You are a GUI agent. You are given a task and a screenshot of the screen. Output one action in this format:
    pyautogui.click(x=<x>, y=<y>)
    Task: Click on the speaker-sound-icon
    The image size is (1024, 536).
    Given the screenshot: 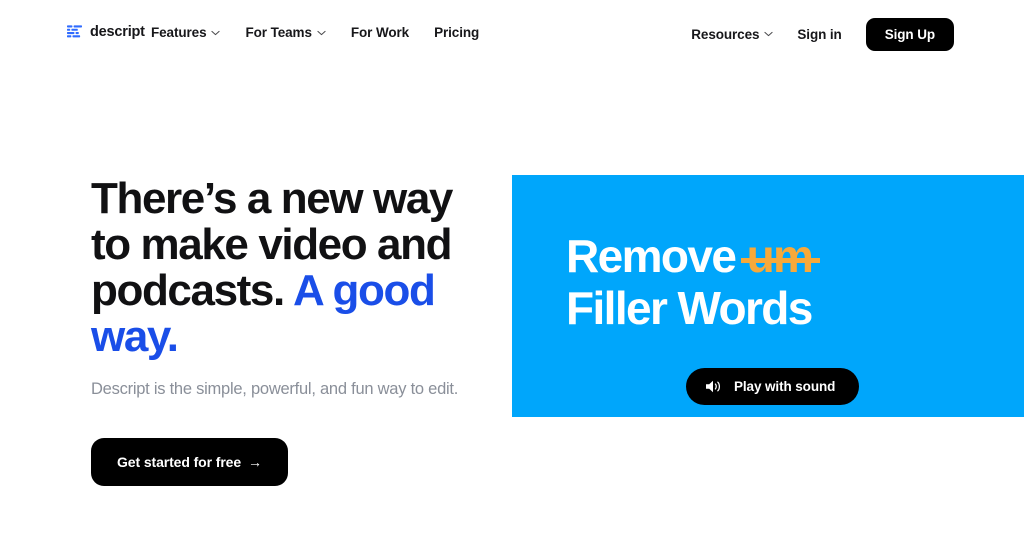 What is the action you would take?
    pyautogui.click(x=713, y=386)
    